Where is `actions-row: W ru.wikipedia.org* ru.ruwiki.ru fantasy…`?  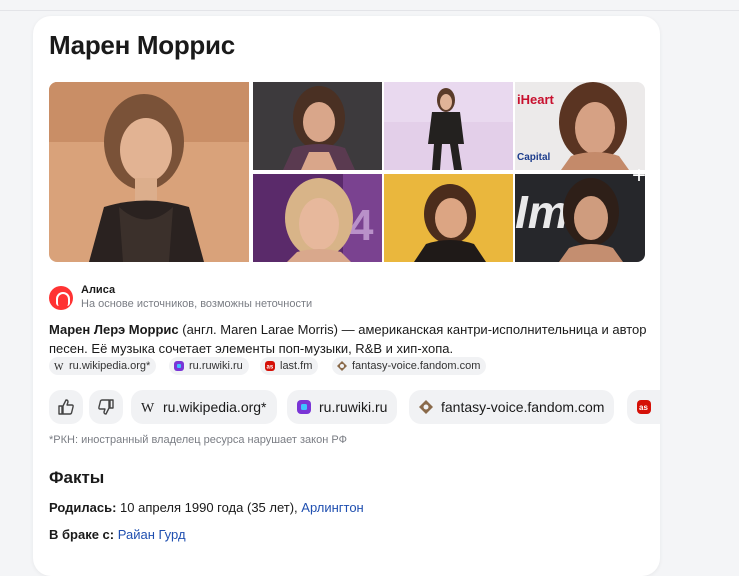 actions-row: W ru.wikipedia.org* ru.ruwiki.ru fantasy… is located at coordinates (354, 407).